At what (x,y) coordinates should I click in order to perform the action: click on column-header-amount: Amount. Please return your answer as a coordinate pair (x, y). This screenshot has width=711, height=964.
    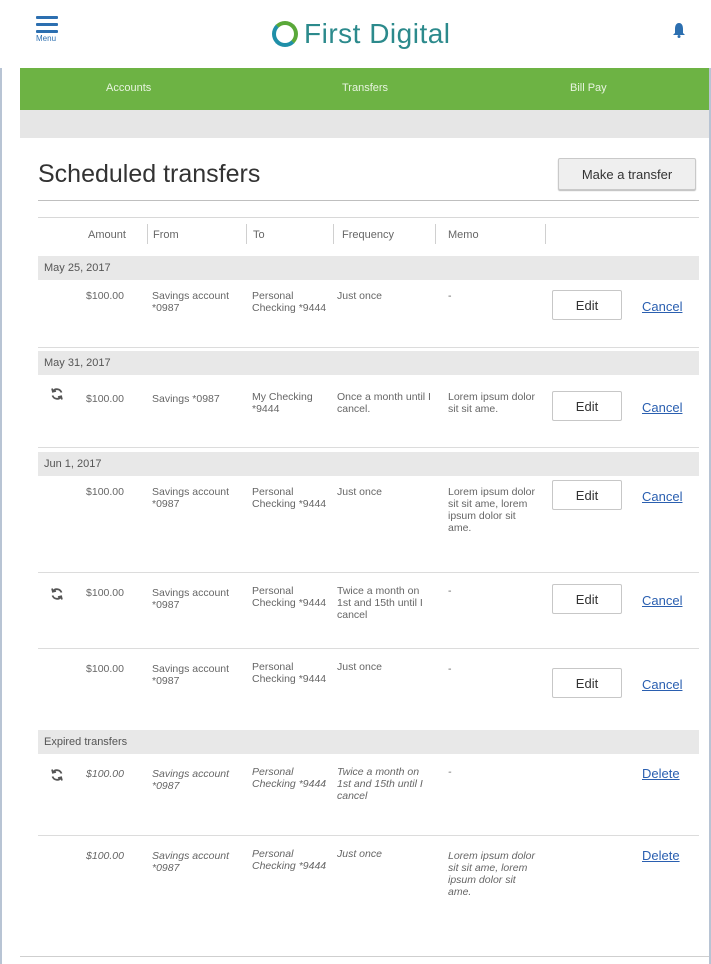
    Looking at the image, I should click on (107, 235).